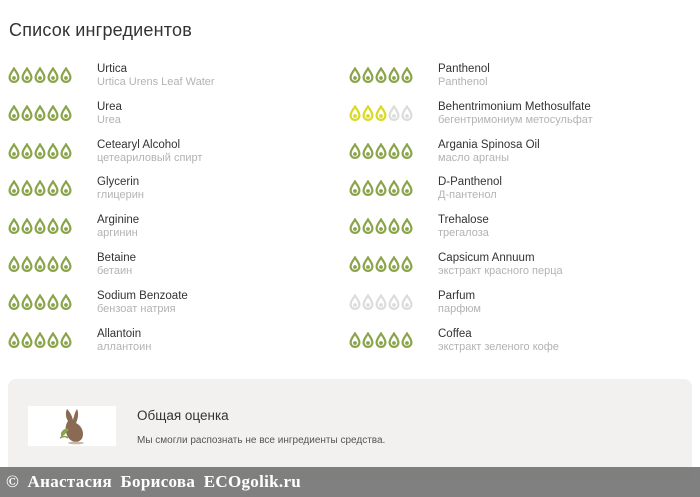  What do you see at coordinates (519, 155) in the screenshot?
I see `ingredient-row: Argania Spinosa Oil масло арганы` at bounding box center [519, 155].